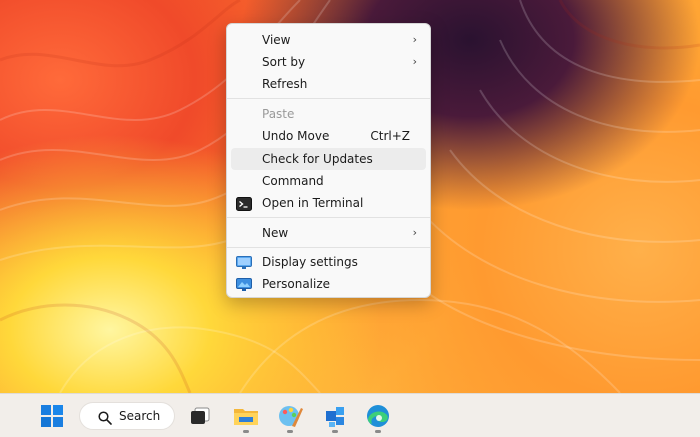 The width and height of the screenshot is (700, 437). I want to click on personalize-icon, so click(244, 284).